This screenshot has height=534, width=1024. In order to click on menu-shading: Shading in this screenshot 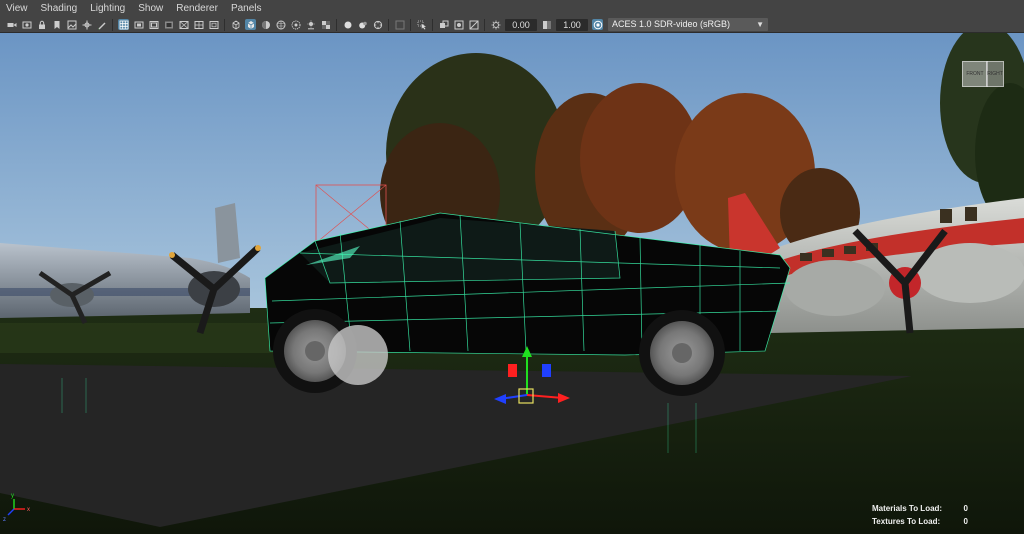, I will do `click(59, 8)`.